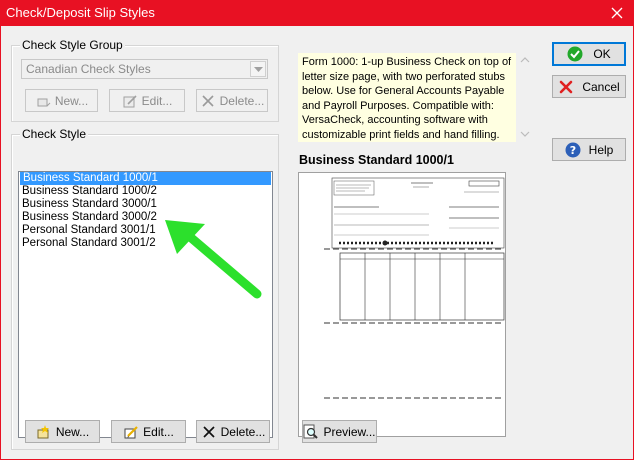 This screenshot has height=460, width=634. Describe the element at coordinates (602, 54) in the screenshot. I see `ok-label: OK` at that location.